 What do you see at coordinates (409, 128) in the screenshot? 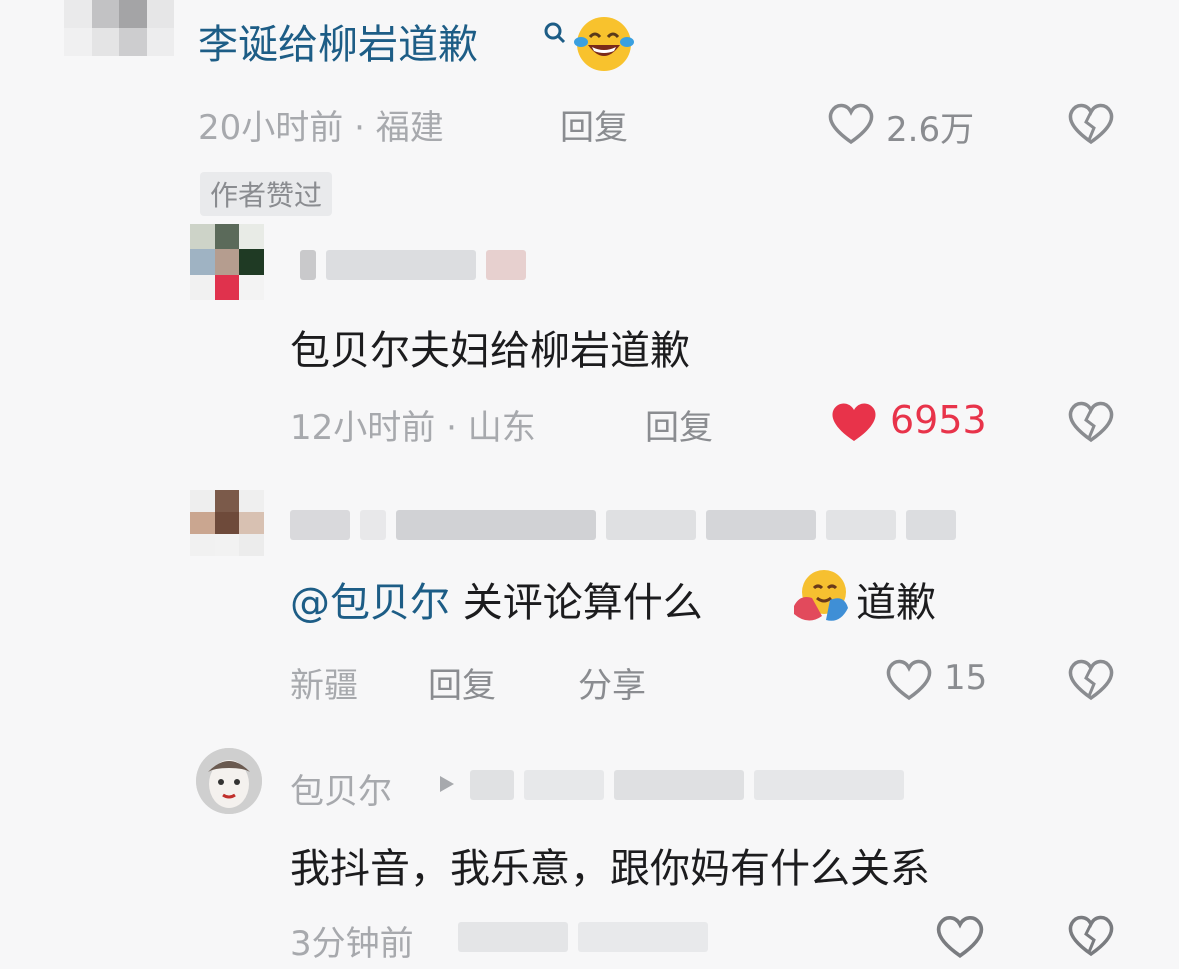
I see `comment-location: 福建` at bounding box center [409, 128].